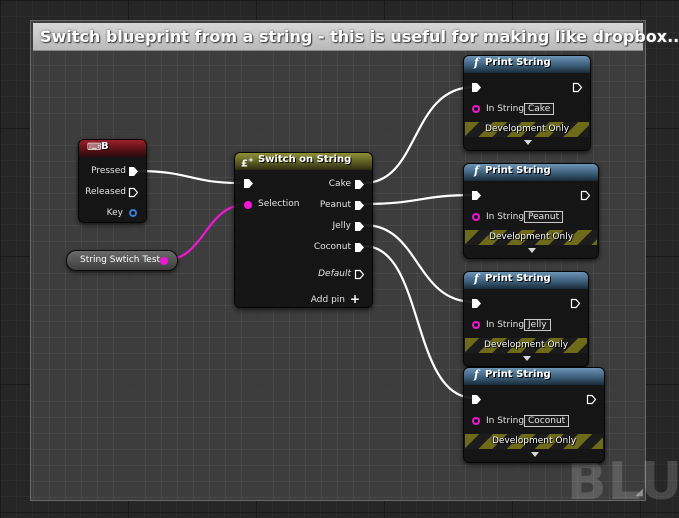 This screenshot has height=518, width=679. What do you see at coordinates (112, 181) in the screenshot?
I see `key-event-node: ⌨ B Pressed Released Key` at bounding box center [112, 181].